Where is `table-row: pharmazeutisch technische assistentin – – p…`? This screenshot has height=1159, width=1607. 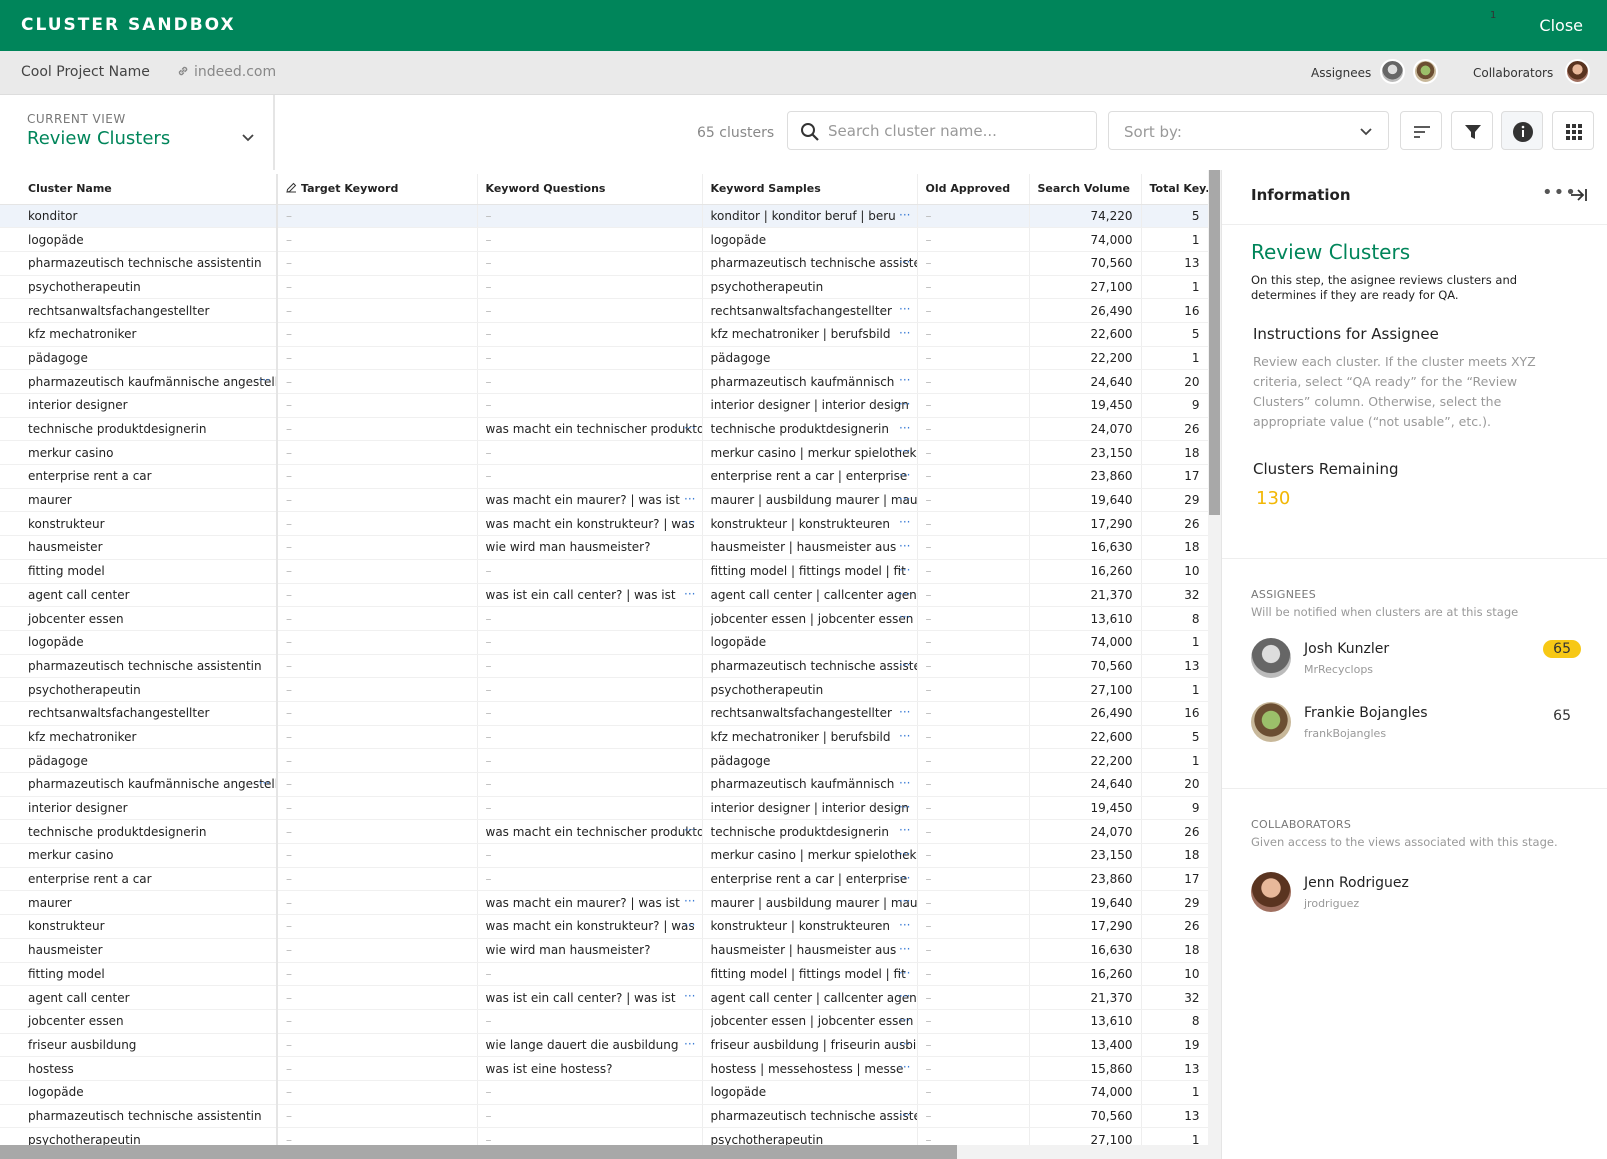
table-row: pharmazeutisch technische assistentin – – p… is located at coordinates (604, 666).